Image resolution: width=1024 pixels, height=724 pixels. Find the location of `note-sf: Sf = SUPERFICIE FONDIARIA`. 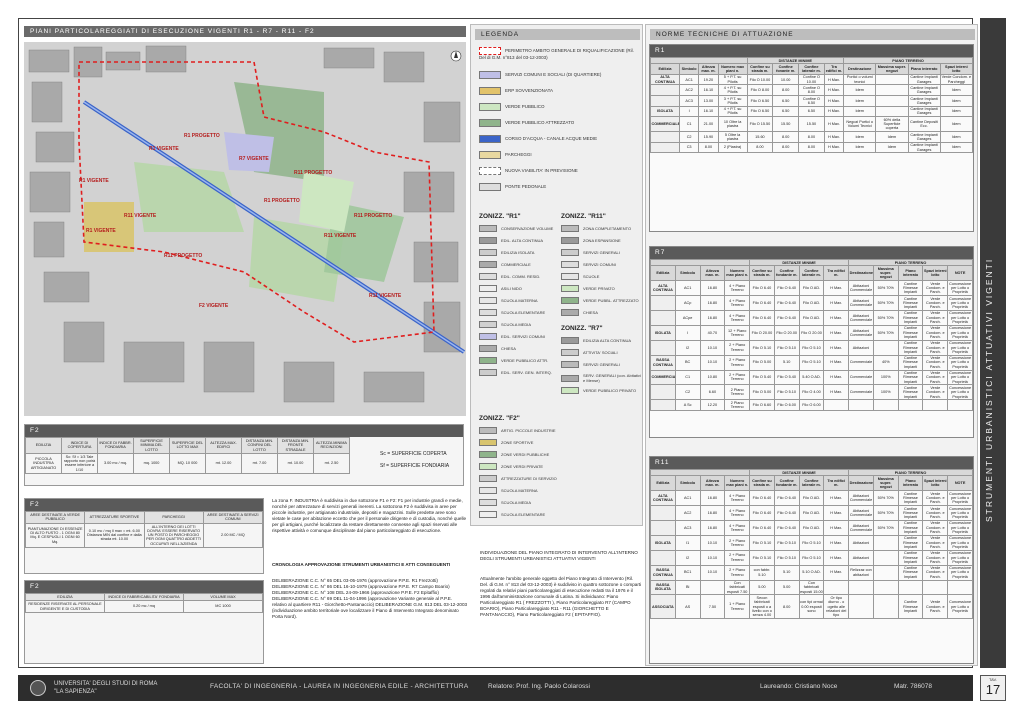

note-sf: Sf = SUPERFICIE FONDIARIA is located at coordinates (415, 466).